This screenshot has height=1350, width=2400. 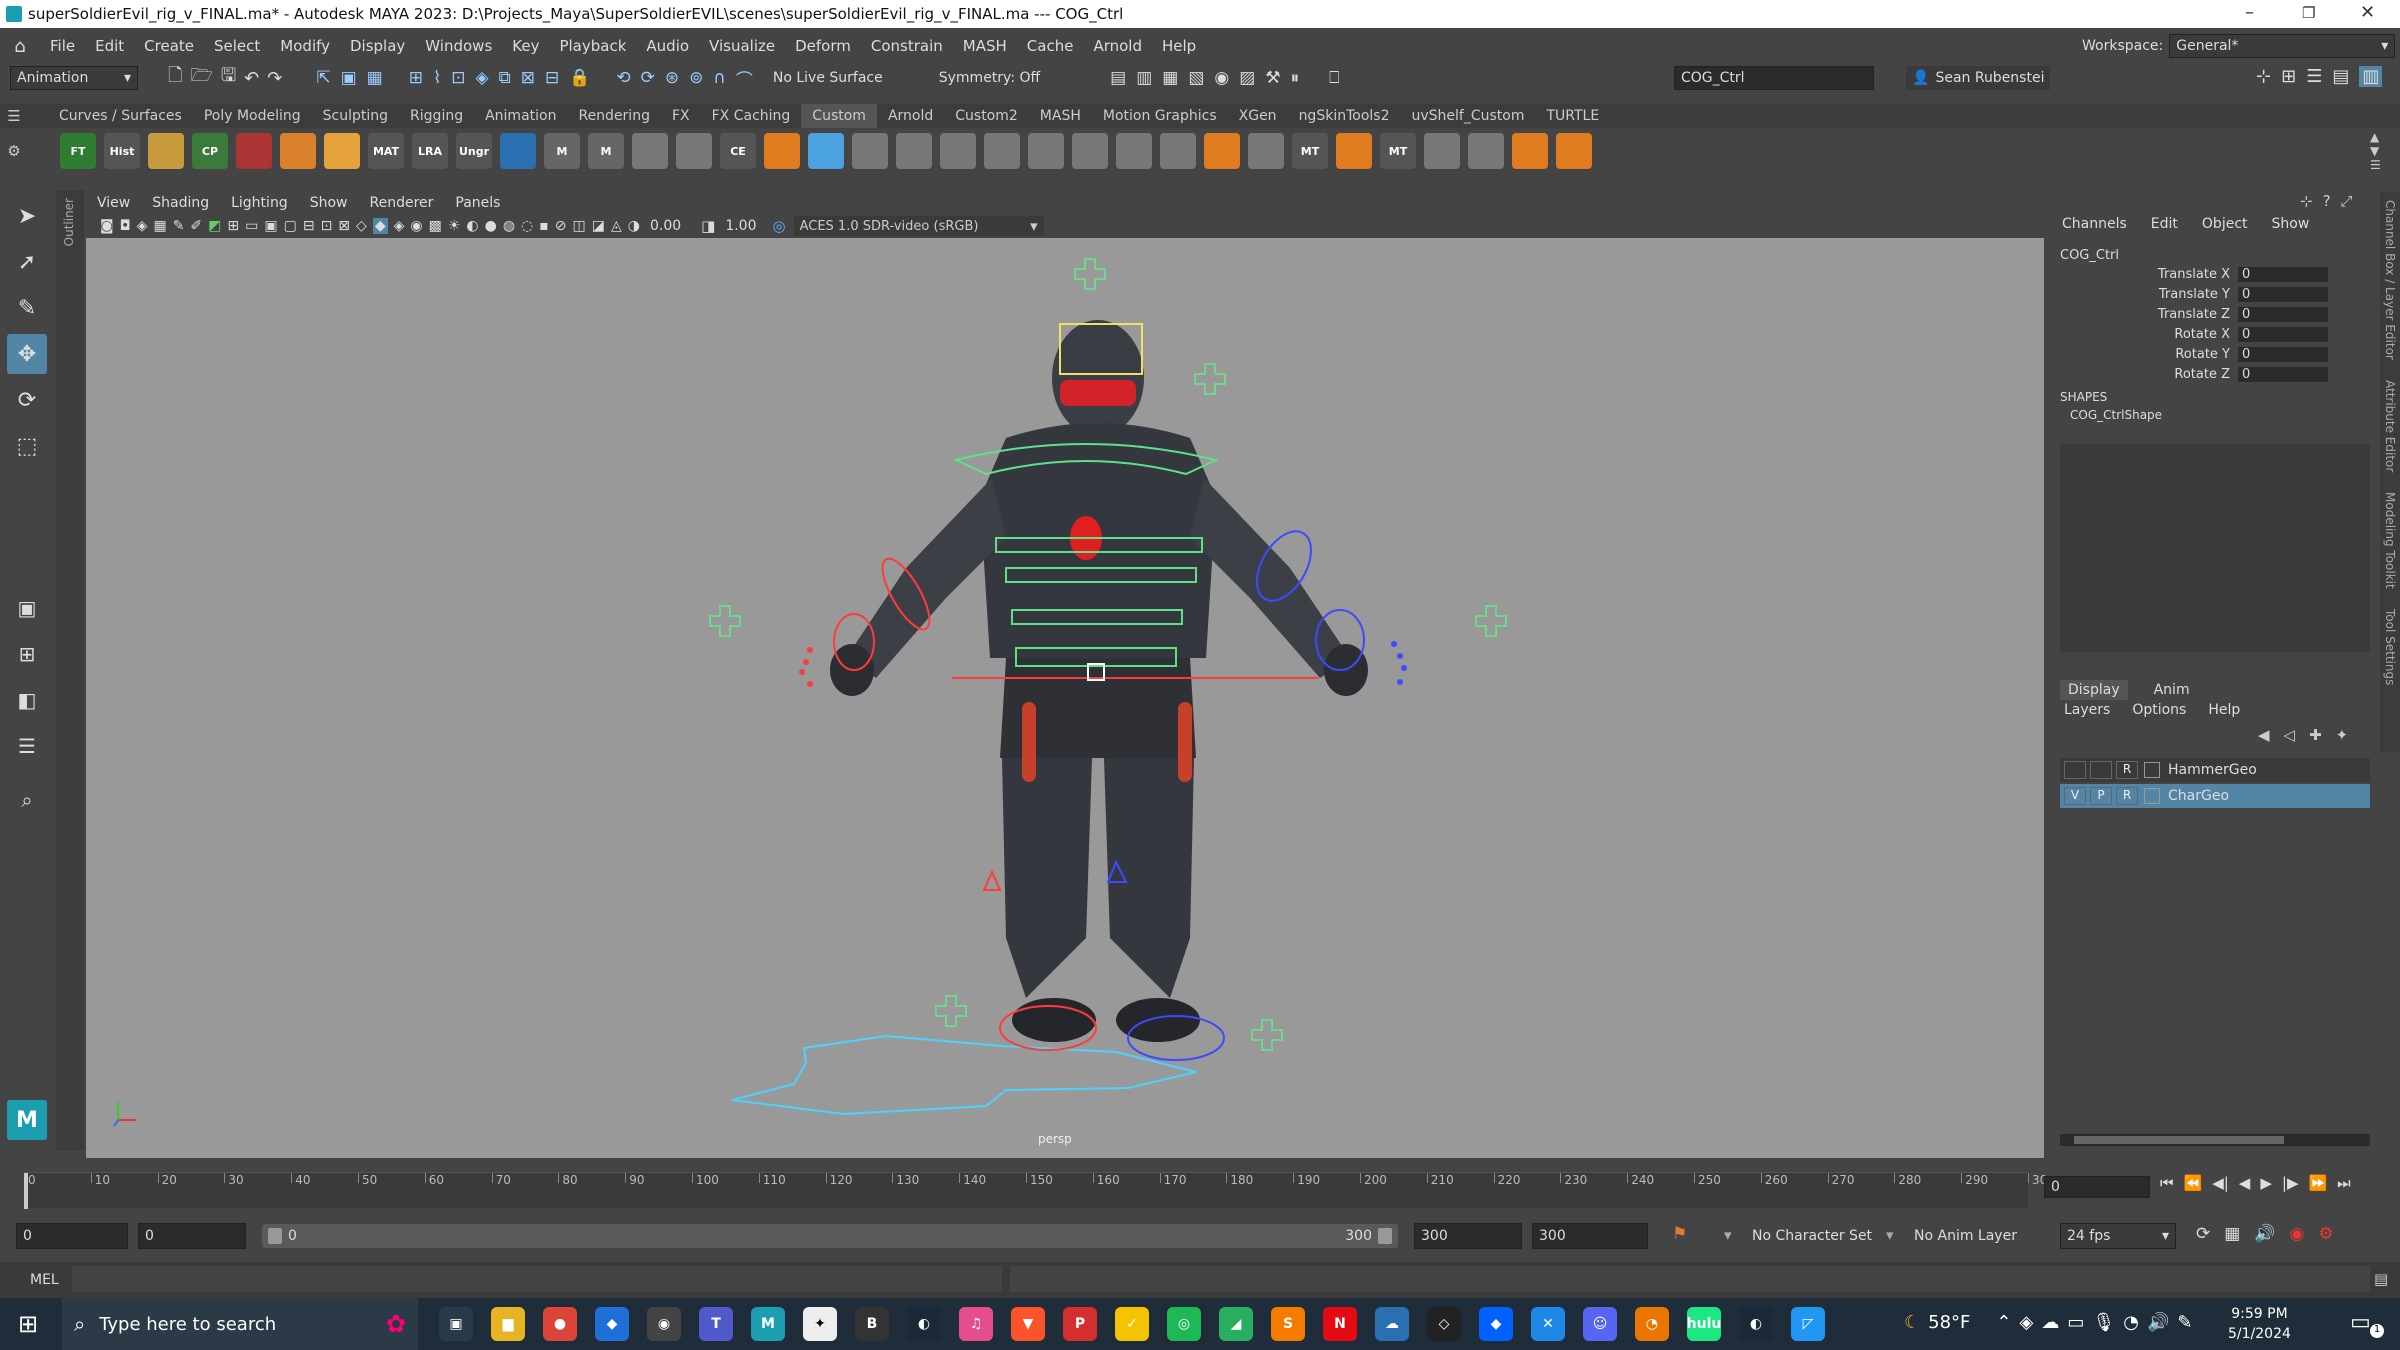 What do you see at coordinates (251, 226) in the screenshot?
I see `film-gate-icon: ▭` at bounding box center [251, 226].